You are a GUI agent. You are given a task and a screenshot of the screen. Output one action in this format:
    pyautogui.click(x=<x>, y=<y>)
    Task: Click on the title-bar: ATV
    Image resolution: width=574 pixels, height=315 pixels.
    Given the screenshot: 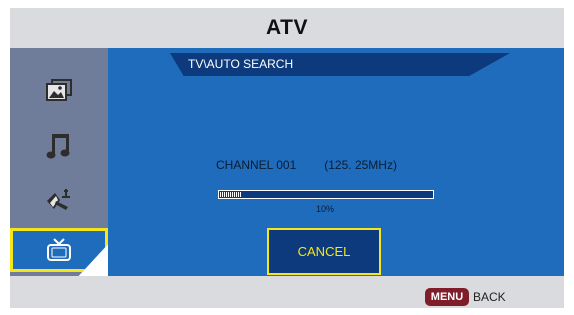 What is the action you would take?
    pyautogui.click(x=287, y=28)
    